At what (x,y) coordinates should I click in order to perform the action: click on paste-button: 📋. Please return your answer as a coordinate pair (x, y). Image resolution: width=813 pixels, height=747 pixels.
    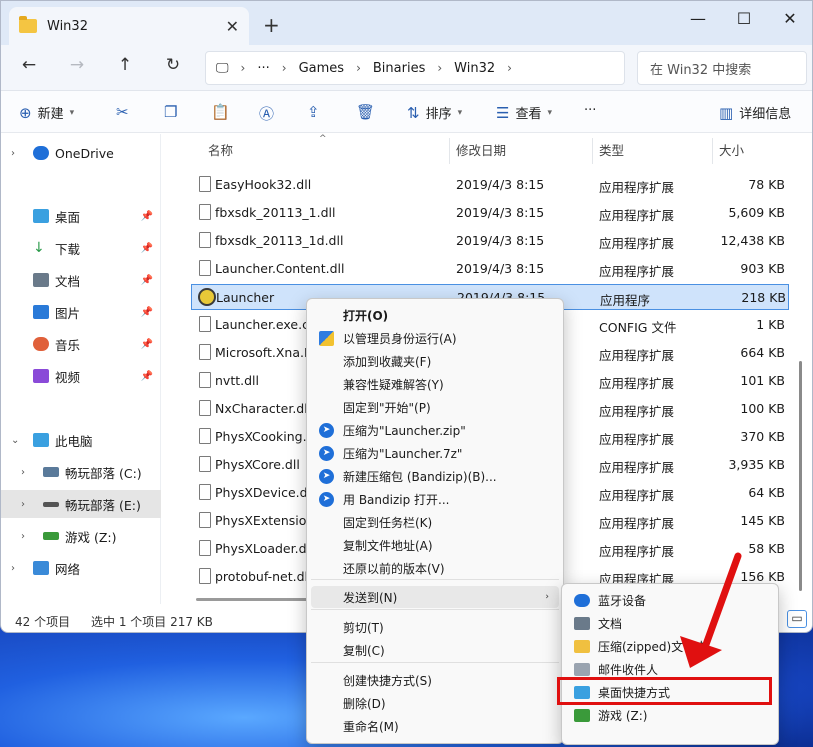
    Looking at the image, I should click on (223, 112).